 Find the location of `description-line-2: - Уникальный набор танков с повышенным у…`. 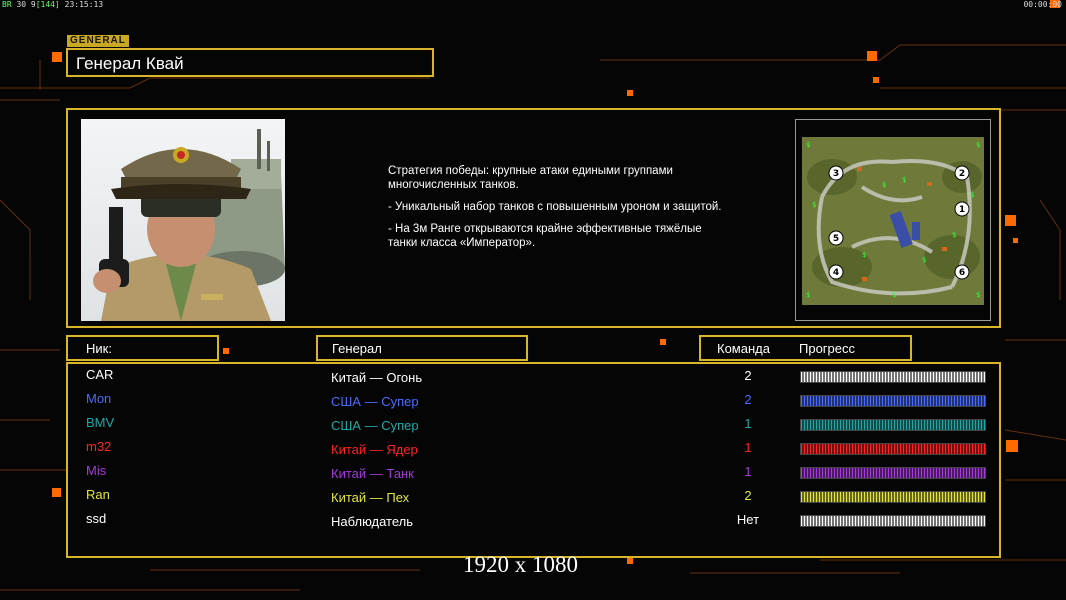

description-line-2: - Уникальный набор танков с повышенным у… is located at coordinates (555, 207).